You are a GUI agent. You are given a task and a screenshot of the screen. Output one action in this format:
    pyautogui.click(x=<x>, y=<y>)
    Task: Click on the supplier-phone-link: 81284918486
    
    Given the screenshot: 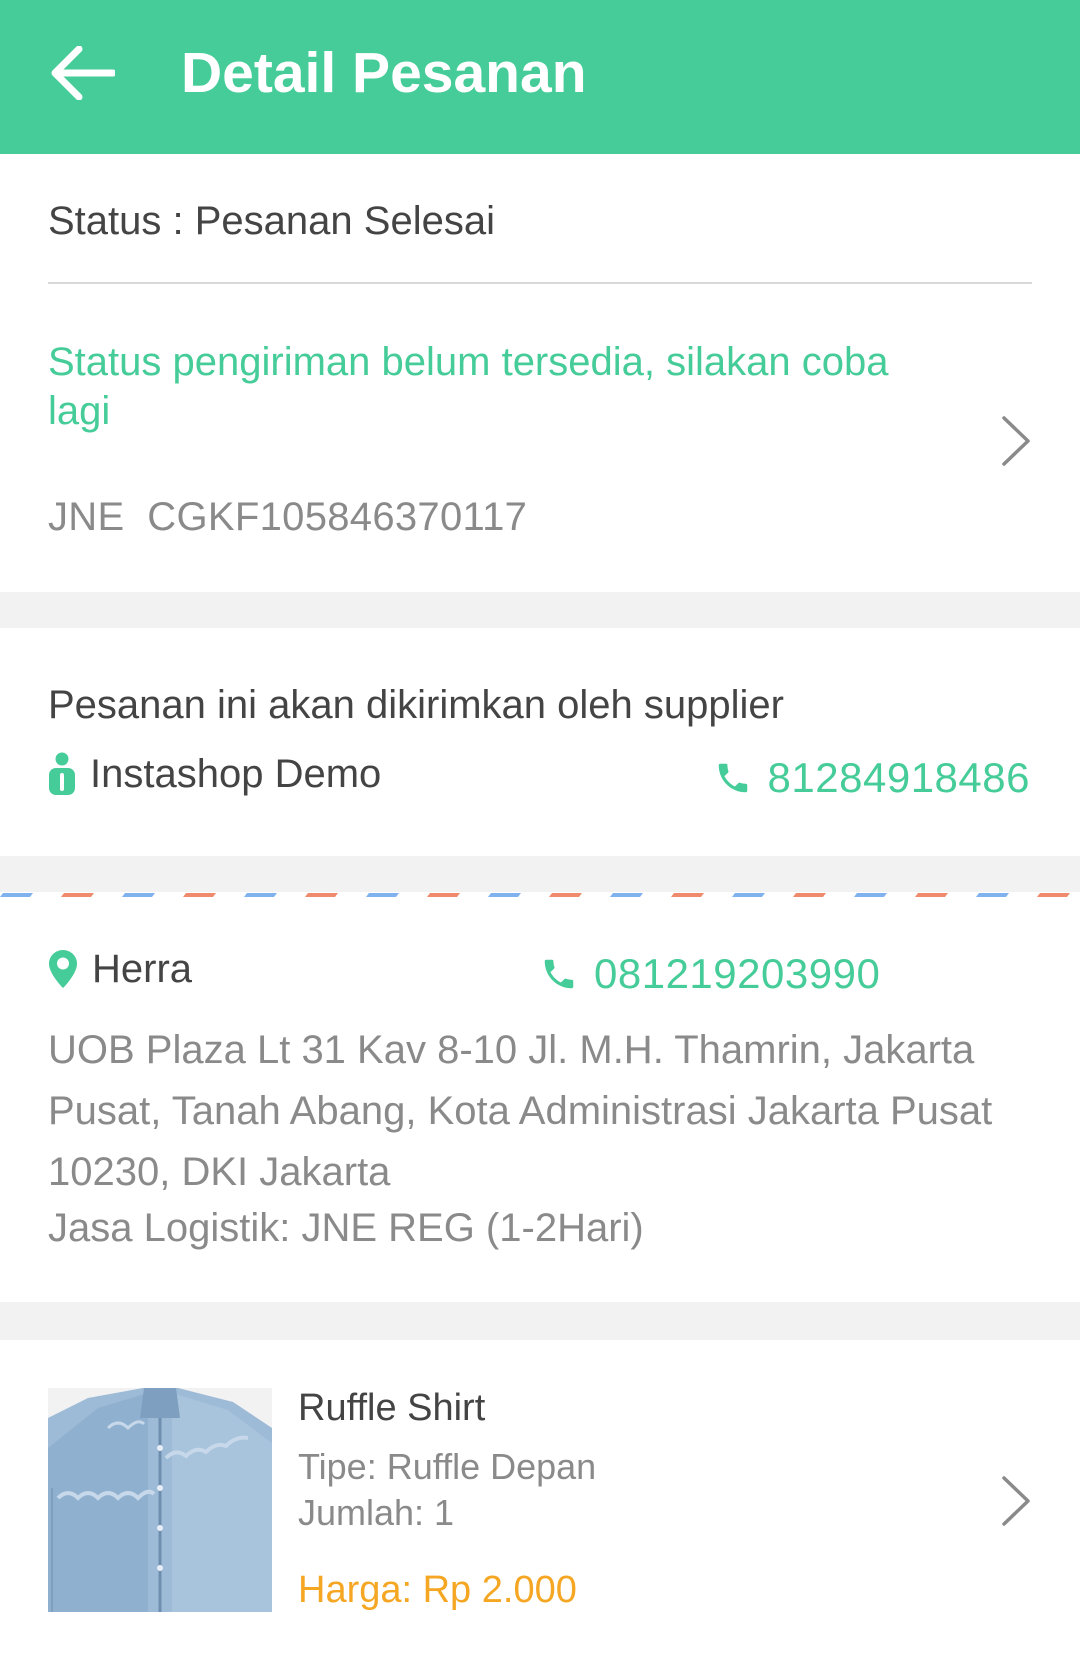 What is the action you would take?
    pyautogui.click(x=872, y=778)
    